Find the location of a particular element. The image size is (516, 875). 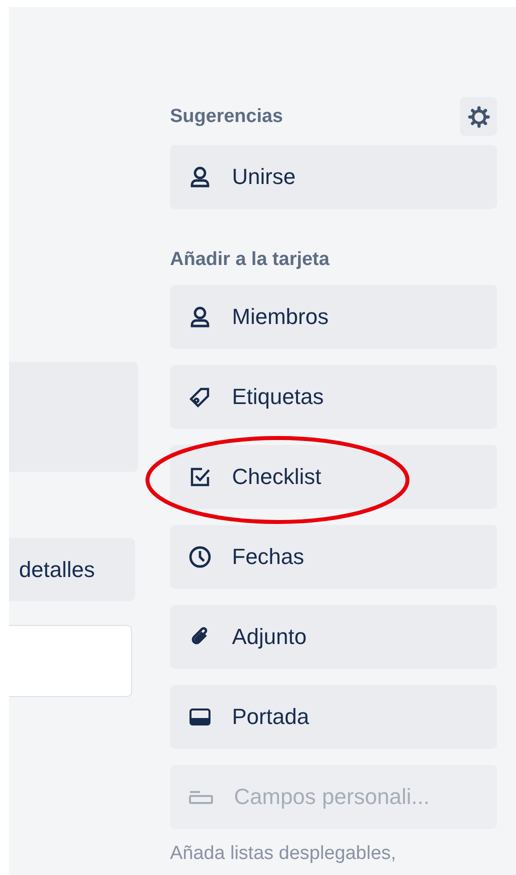

settings-icon is located at coordinates (479, 117).